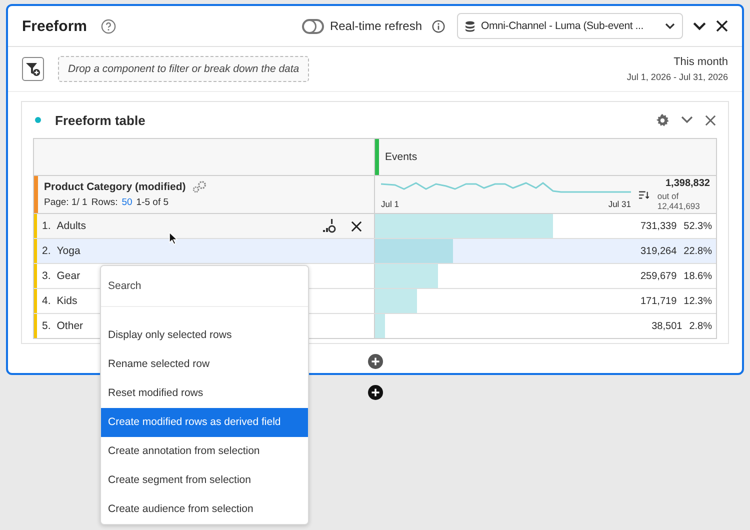 The height and width of the screenshot is (530, 750). Describe the element at coordinates (204, 480) in the screenshot. I see `menu-item: Create segment from selection` at that location.